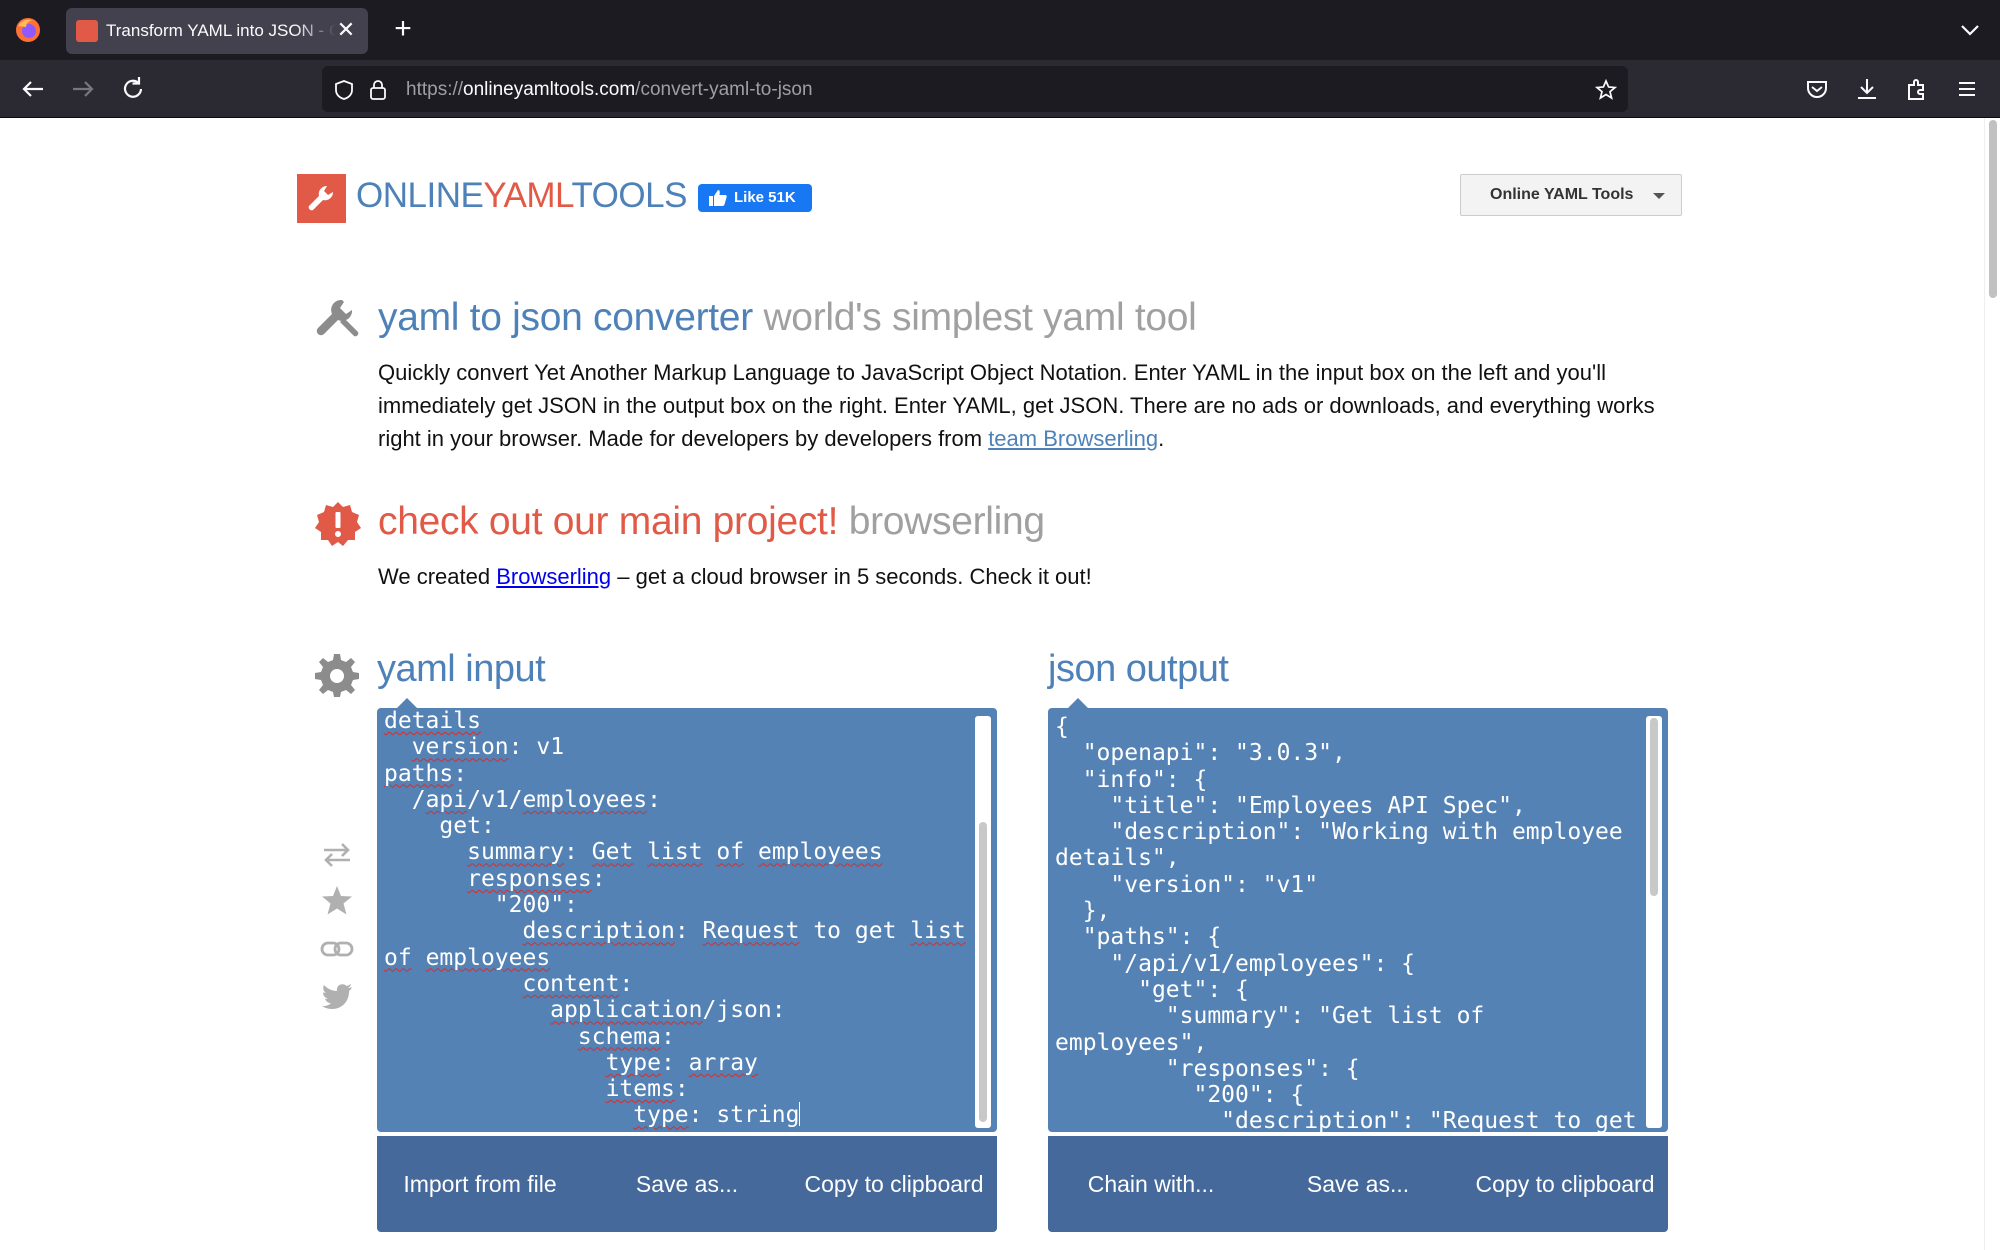  I want to click on swap-arrows-icon, so click(337, 855).